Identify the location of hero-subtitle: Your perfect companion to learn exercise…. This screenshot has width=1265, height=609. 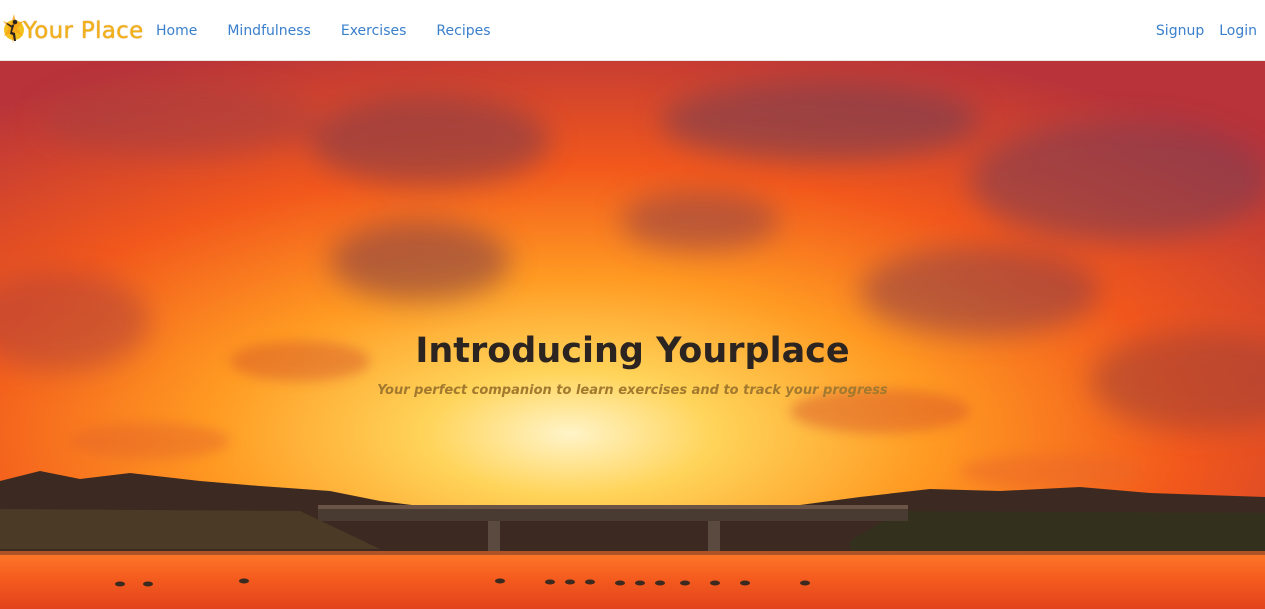
(632, 390).